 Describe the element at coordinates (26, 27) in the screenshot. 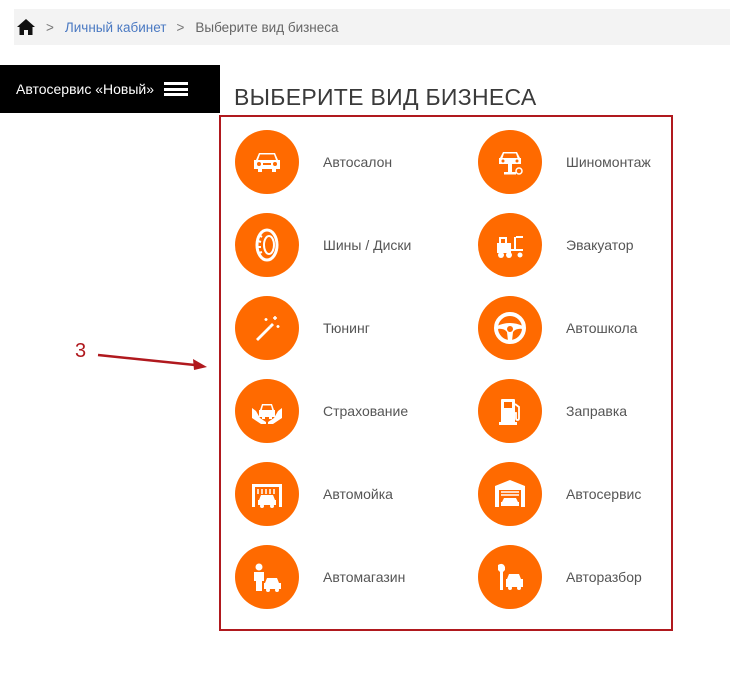

I see `home-icon` at that location.